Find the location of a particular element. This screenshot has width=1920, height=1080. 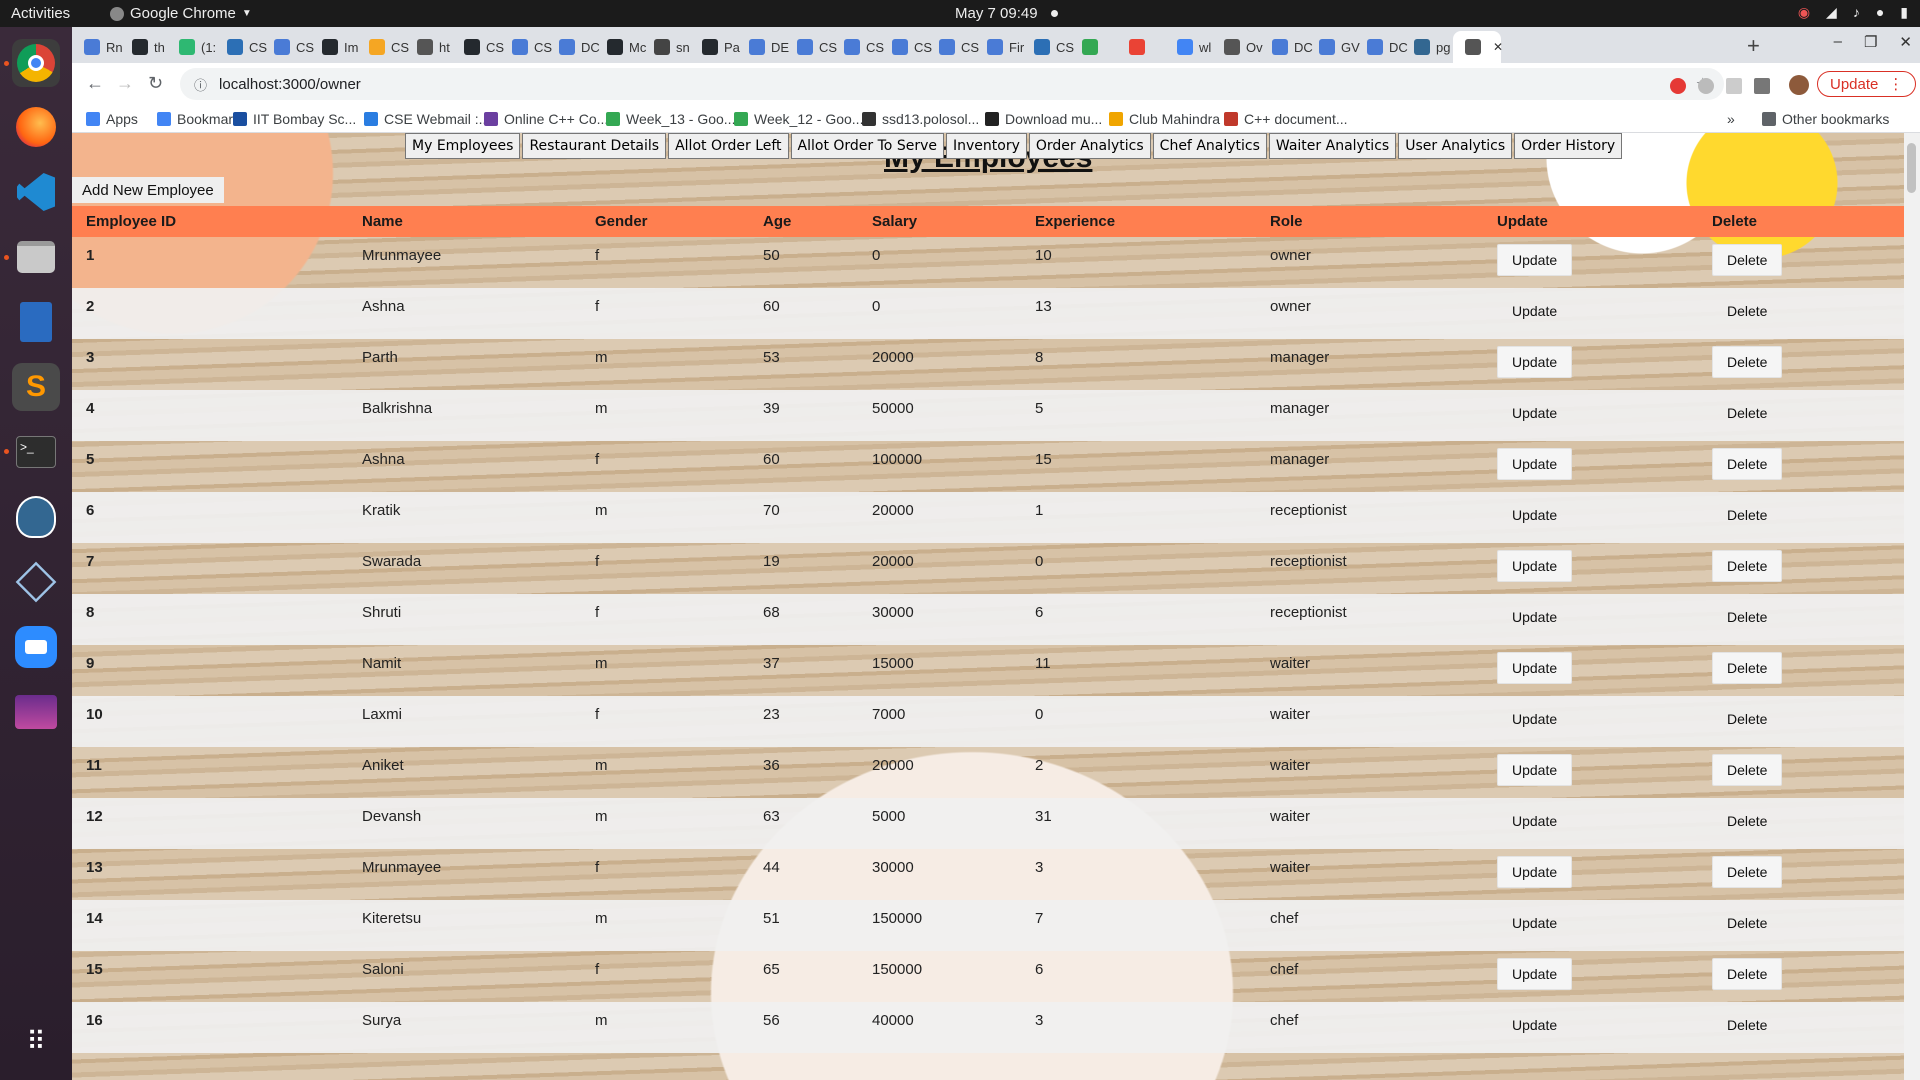

browser-tab: pg is located at coordinates (1426, 47).